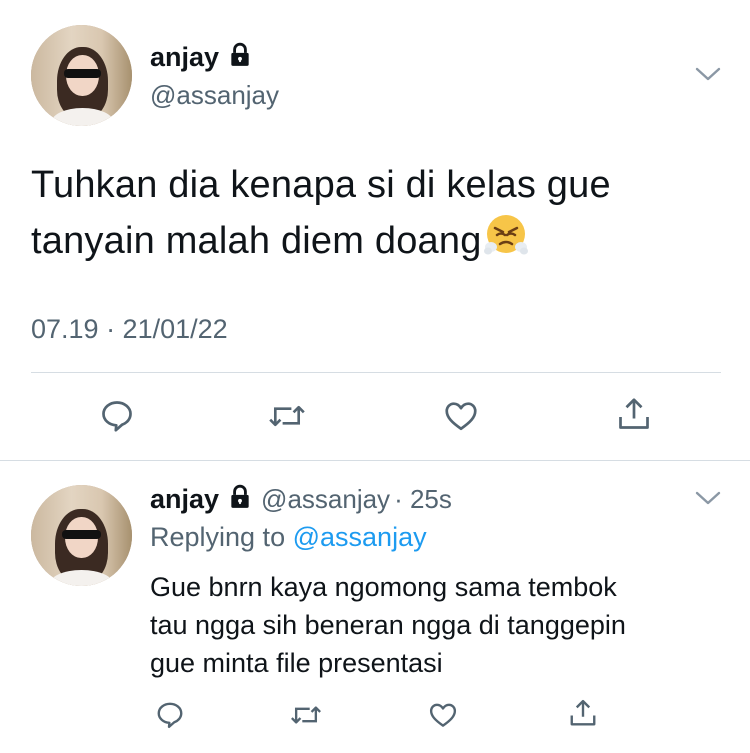  I want to click on replying-to: Replying to @assanjay, so click(288, 537).